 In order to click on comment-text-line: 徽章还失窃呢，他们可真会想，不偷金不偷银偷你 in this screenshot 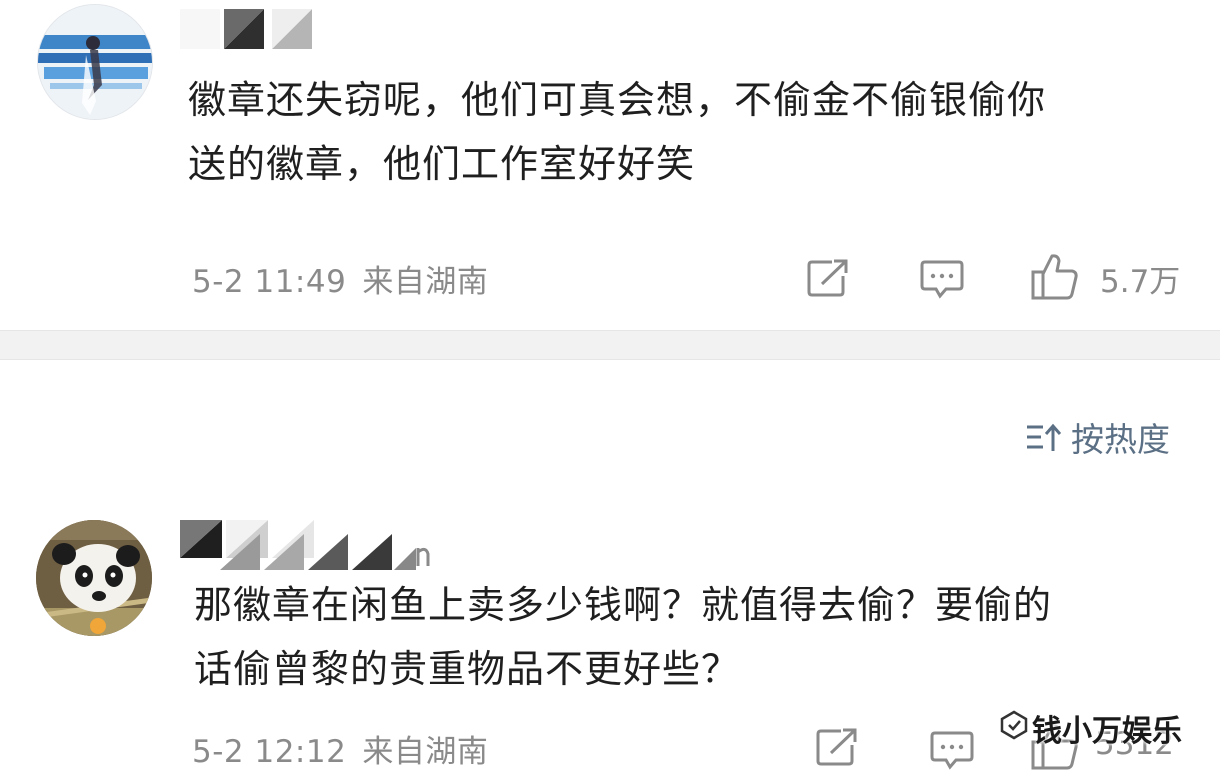, I will do `click(617, 100)`.